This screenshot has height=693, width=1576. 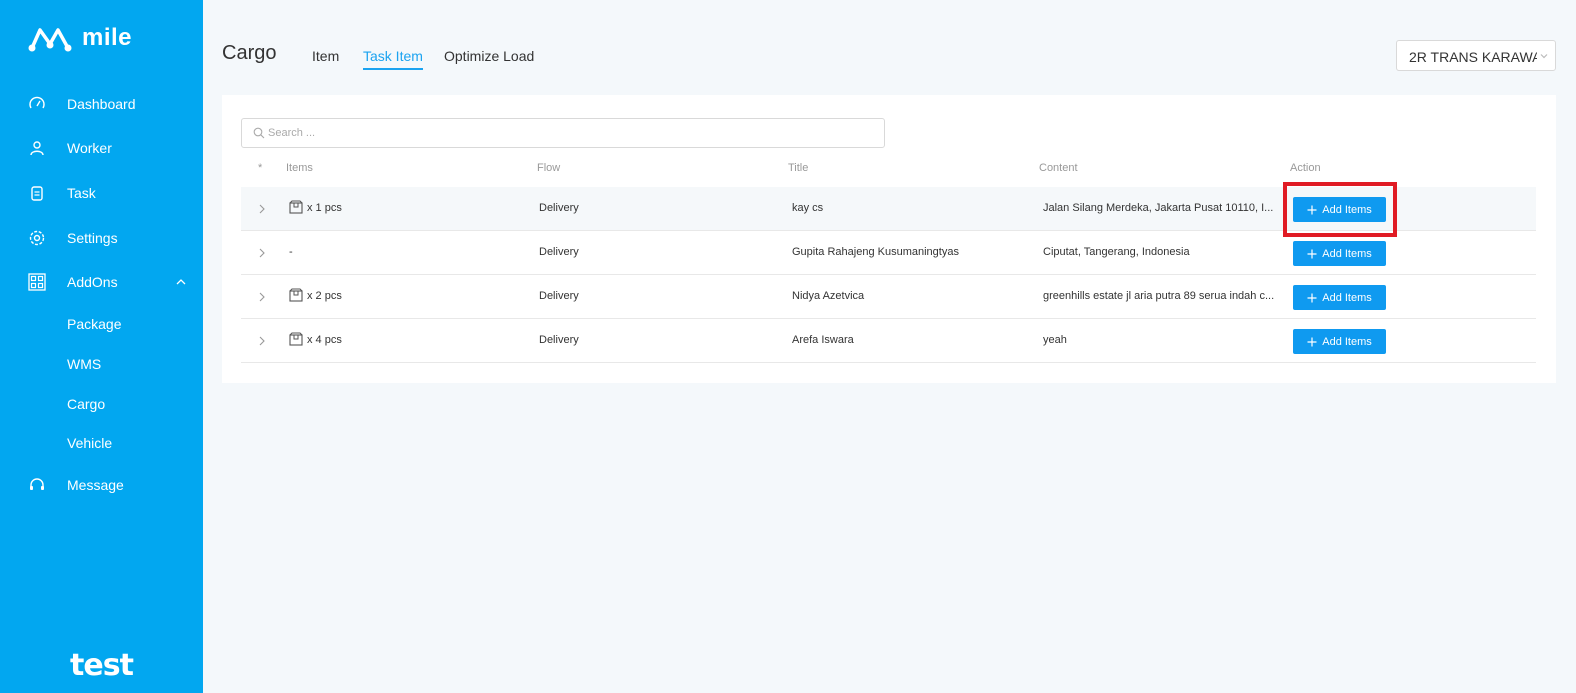 I want to click on chevron-up-icon, so click(x=181, y=282).